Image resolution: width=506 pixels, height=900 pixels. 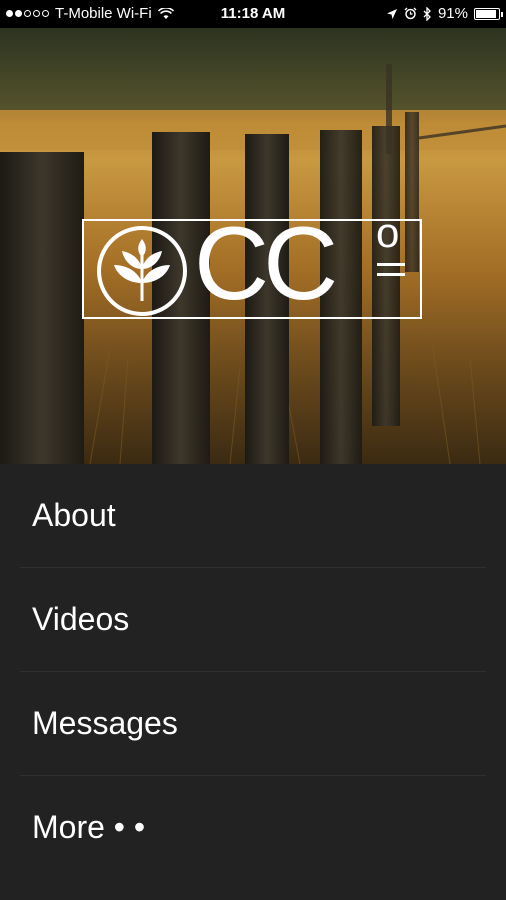 What do you see at coordinates (142, 271) in the screenshot?
I see `leaf-emblem-icon` at bounding box center [142, 271].